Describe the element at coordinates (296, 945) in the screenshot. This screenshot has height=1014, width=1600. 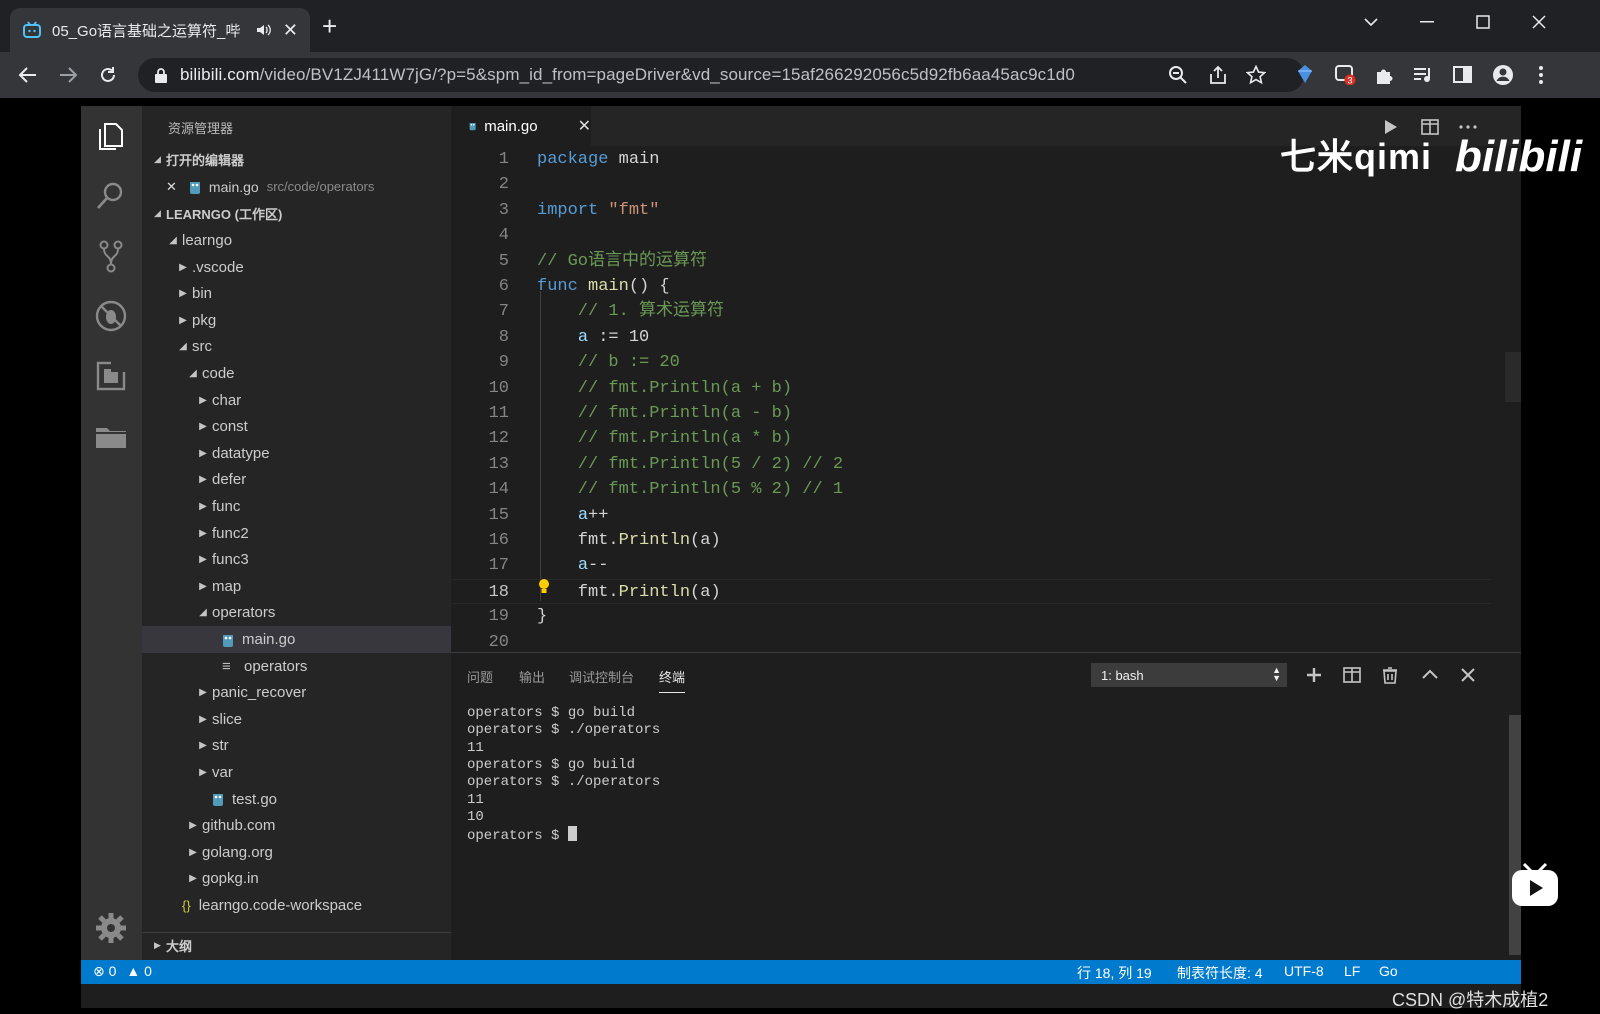
I see `outline-header: ▶ 大纲` at that location.